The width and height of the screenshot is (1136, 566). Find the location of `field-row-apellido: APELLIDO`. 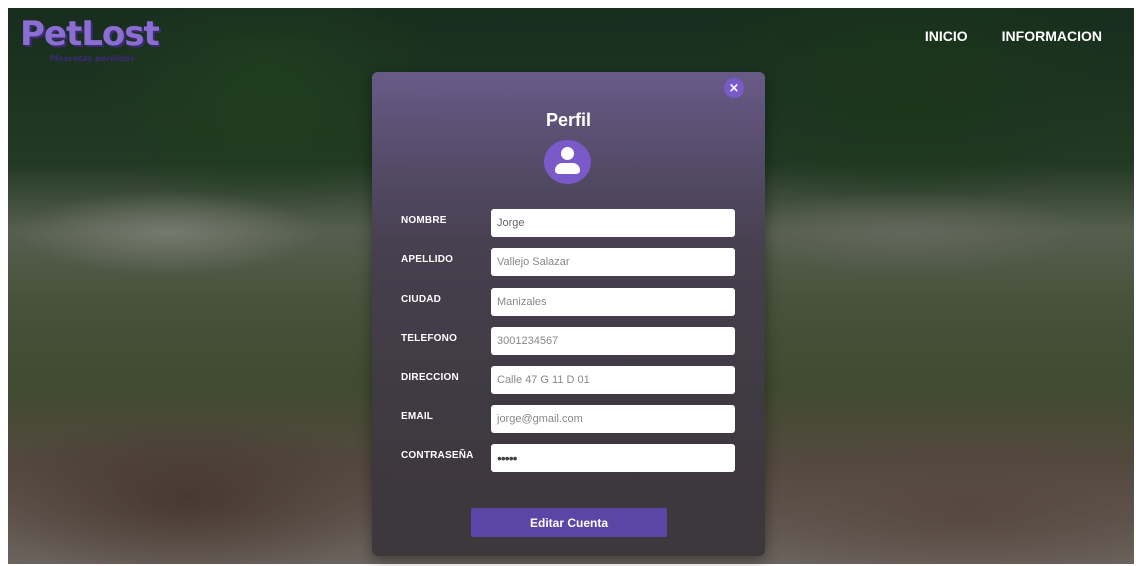

field-row-apellido: APELLIDO is located at coordinates (568, 262).